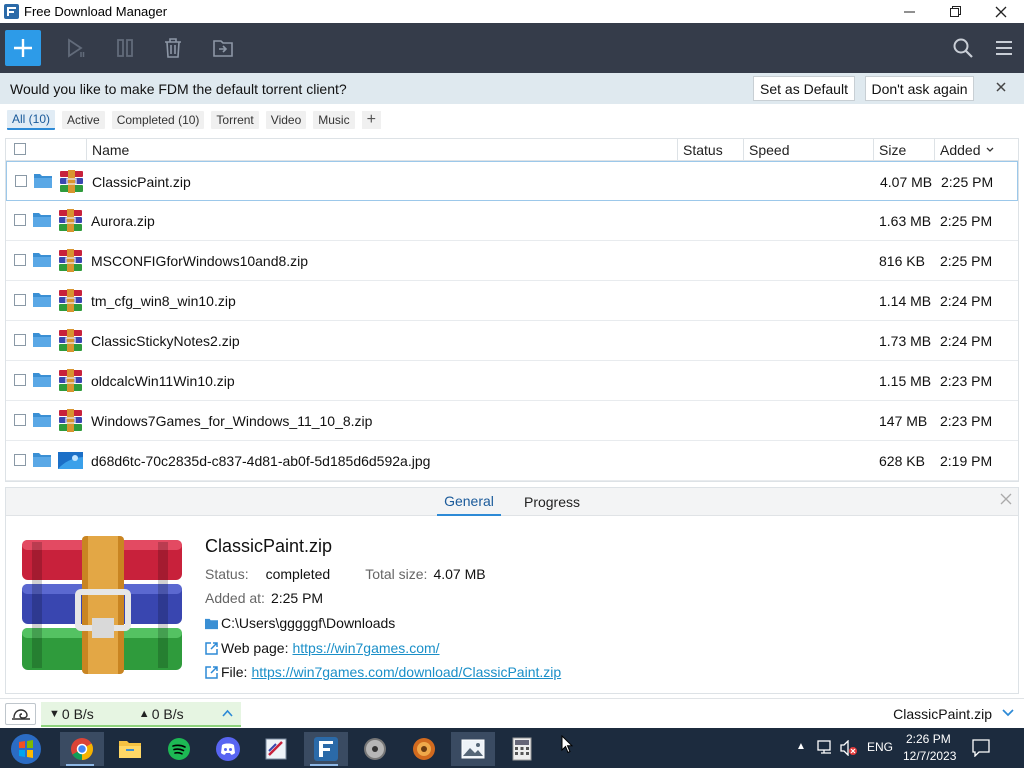 The height and width of the screenshot is (768, 1024). Describe the element at coordinates (26, 749) in the screenshot. I see `start-button` at that location.